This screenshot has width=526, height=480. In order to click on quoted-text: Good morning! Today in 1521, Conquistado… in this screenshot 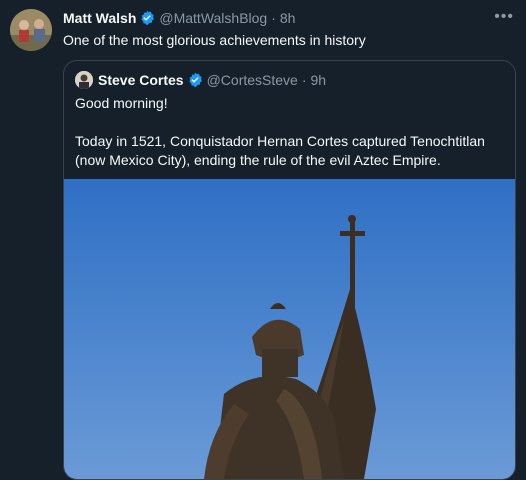, I will do `click(290, 132)`.